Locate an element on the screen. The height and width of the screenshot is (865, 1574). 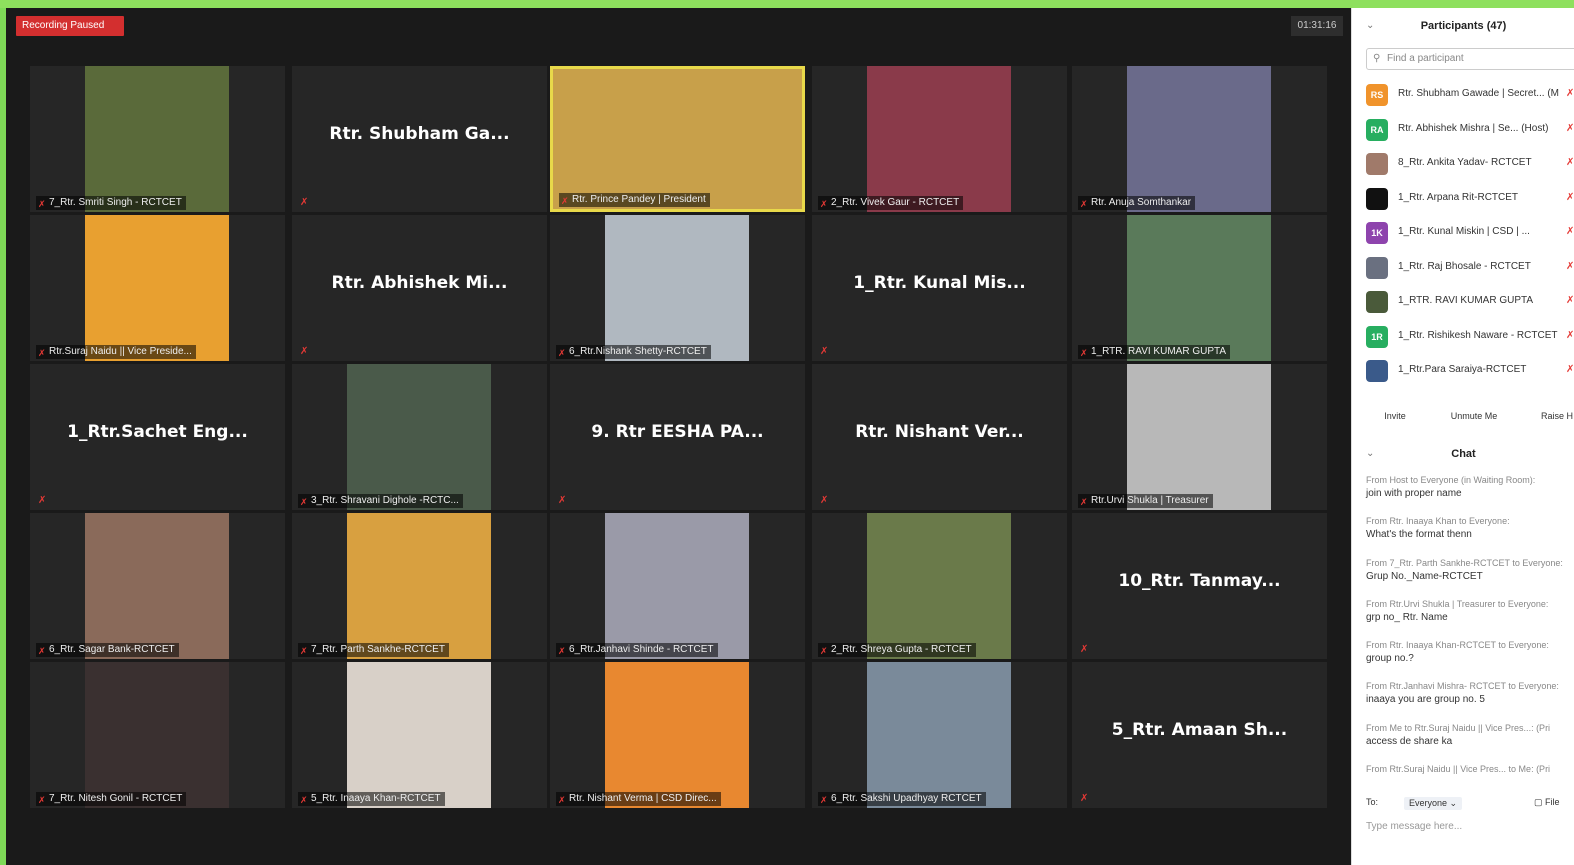
participant-row: 8_Rtr. Ankita Yadav- RCTCET ✗ is located at coordinates (1463, 164).